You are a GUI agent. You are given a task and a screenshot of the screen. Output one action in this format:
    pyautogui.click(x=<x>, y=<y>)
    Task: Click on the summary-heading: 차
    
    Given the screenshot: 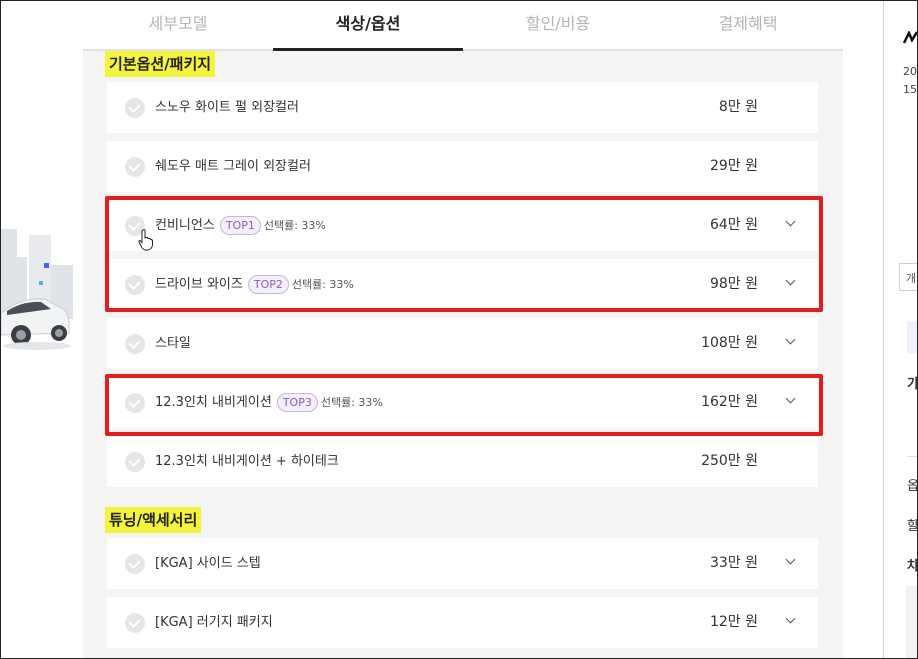 What is the action you would take?
    pyautogui.click(x=912, y=566)
    